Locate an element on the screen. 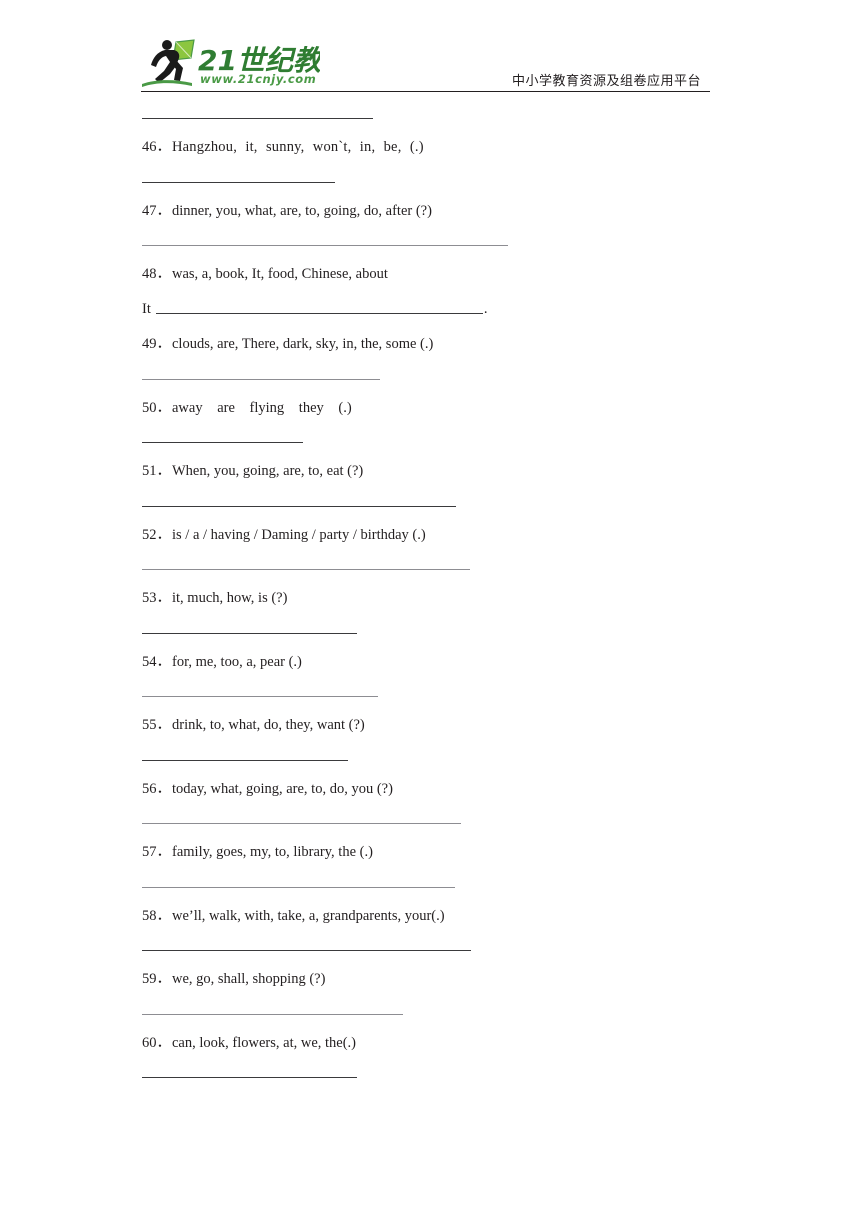 The image size is (860, 1216). question-text: for, me, too, a, pear (.) is located at coordinates (237, 661).